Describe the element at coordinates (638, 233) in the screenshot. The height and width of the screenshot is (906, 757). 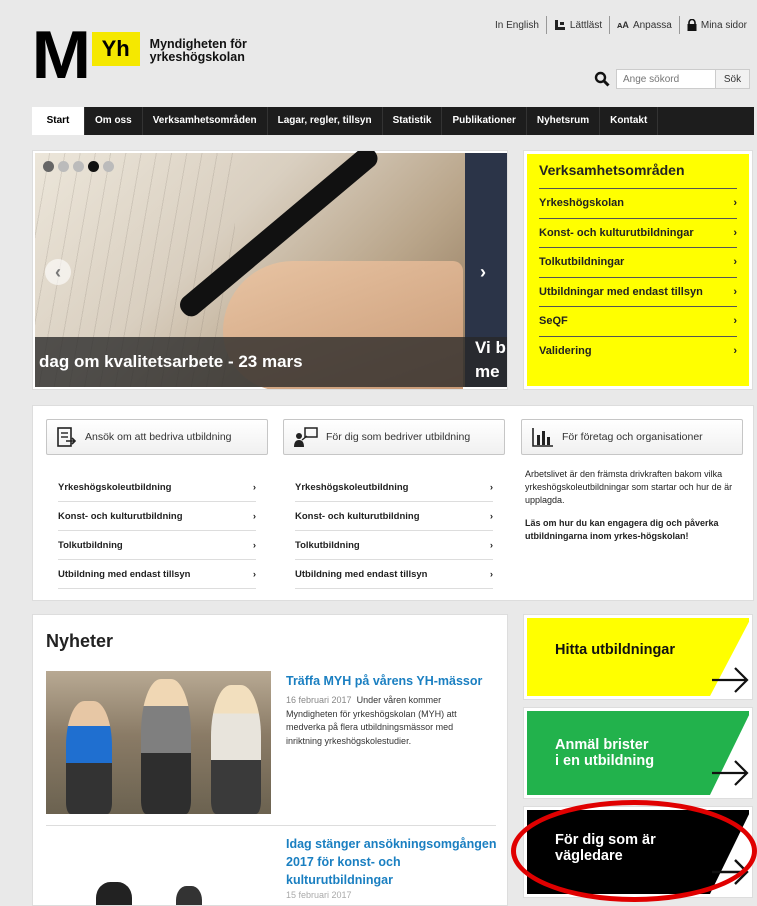
I see `verksamhet-item: Konst- och kulturutbildningar ›` at that location.